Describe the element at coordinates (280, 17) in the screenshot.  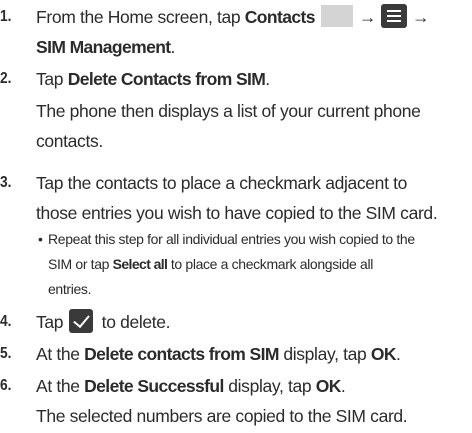
I see `contacts-label: Contacts` at that location.